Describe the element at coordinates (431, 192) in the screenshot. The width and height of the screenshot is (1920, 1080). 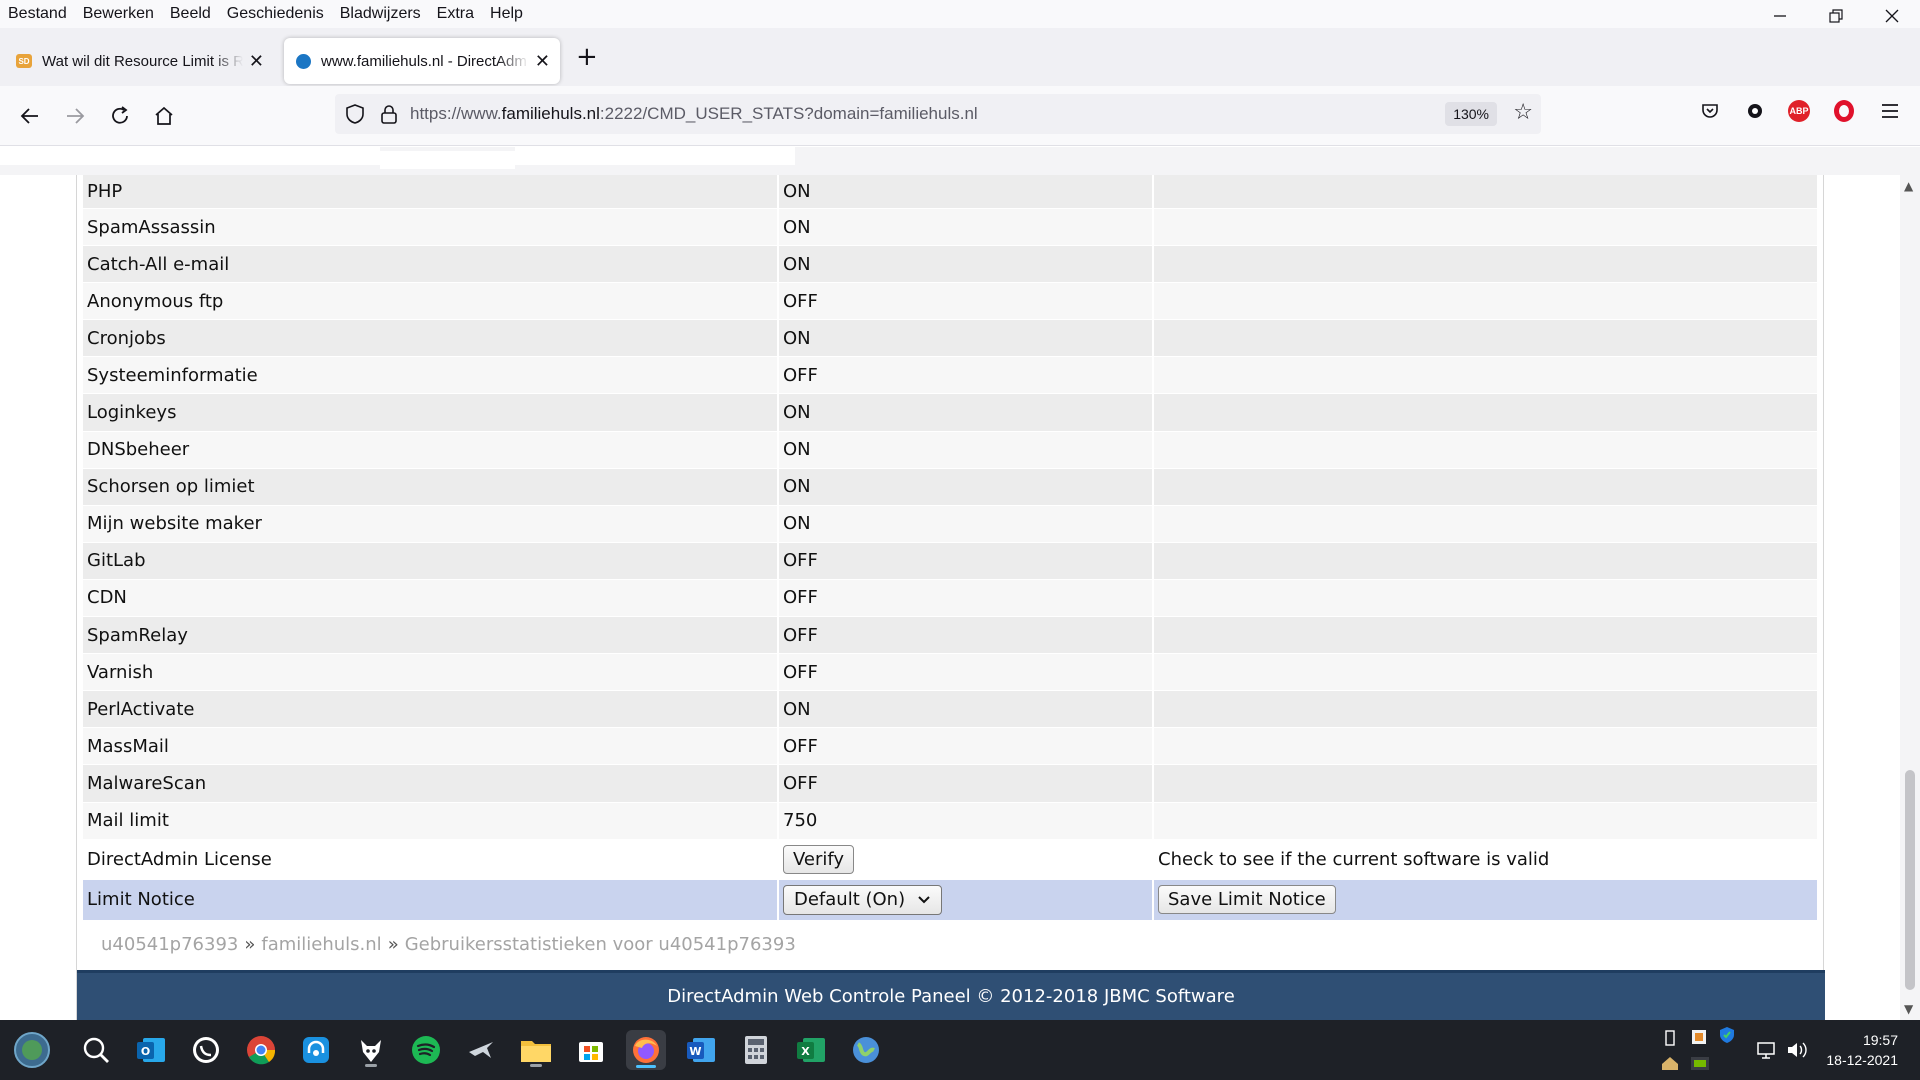
I see `row-label: PHP` at that location.